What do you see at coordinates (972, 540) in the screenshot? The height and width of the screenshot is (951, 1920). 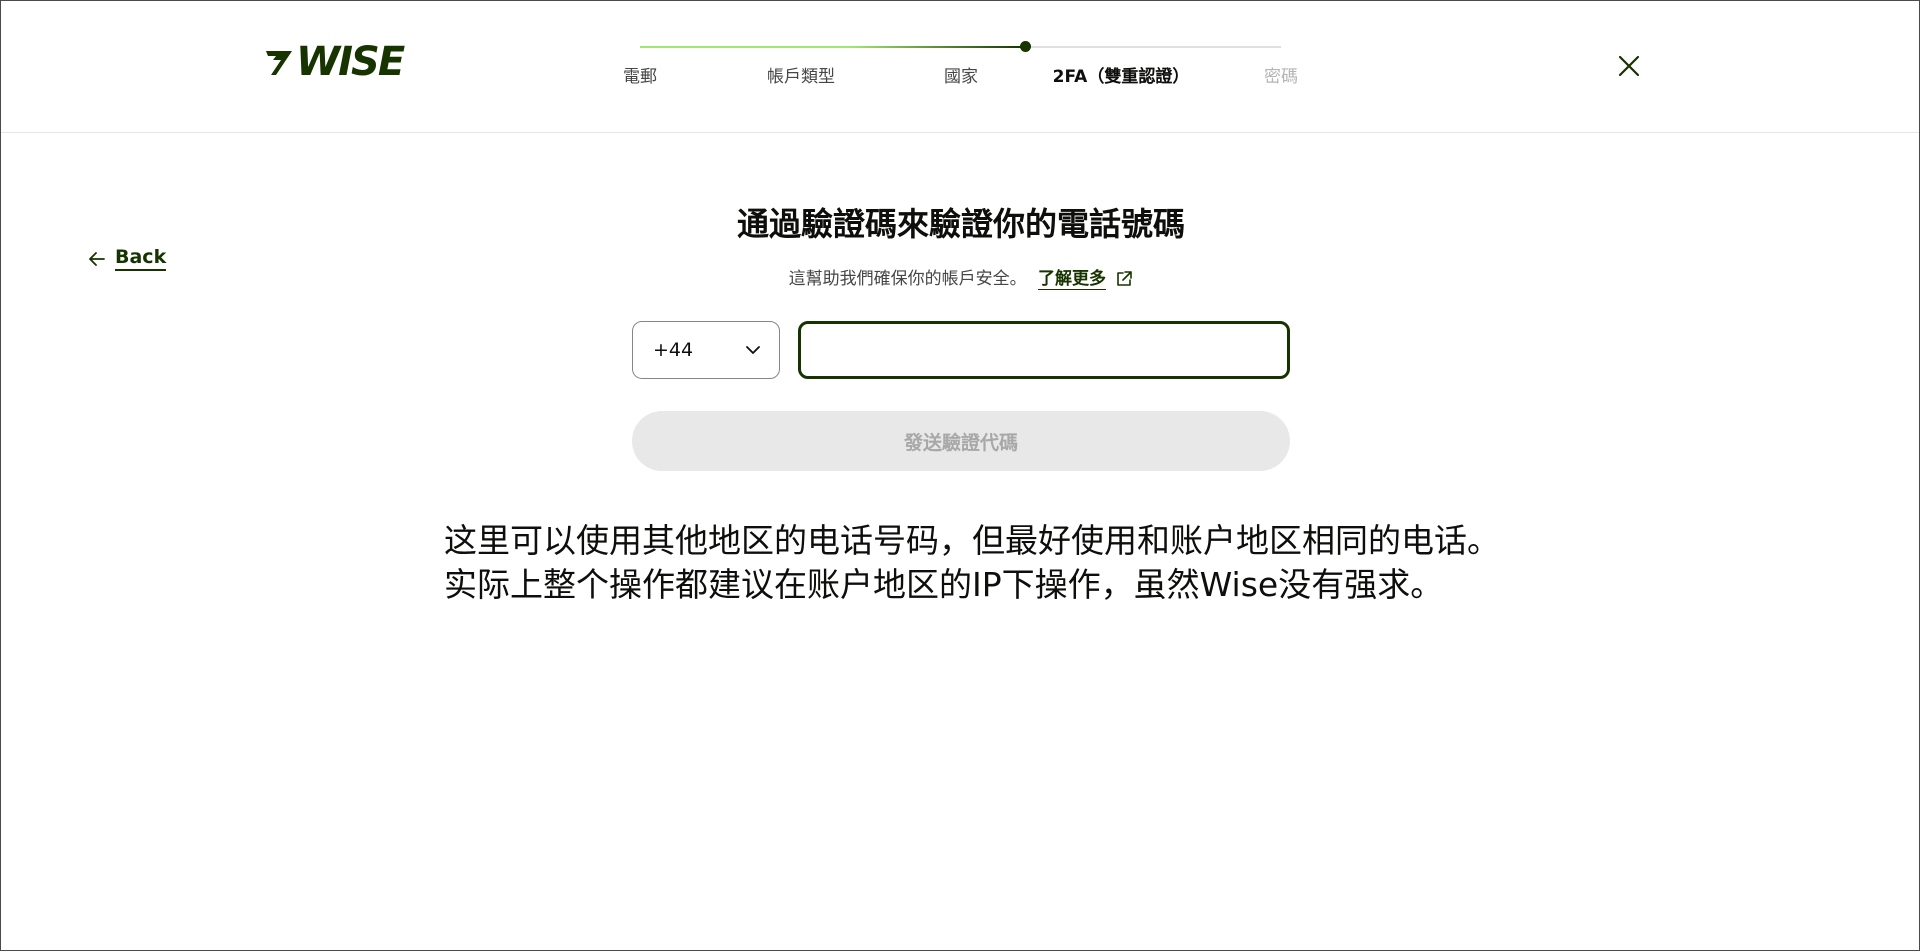 I see `annotation-line-1: 这里可以使用其他地区的电话号码，但最好使用和账户地区相同的电话。` at bounding box center [972, 540].